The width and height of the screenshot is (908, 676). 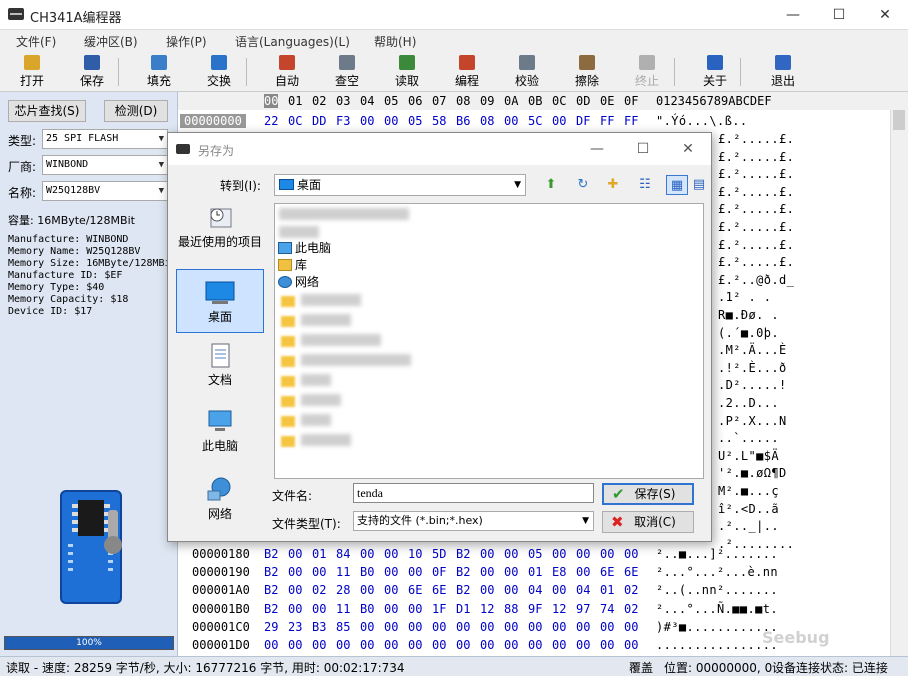 I want to click on place-network: 网络, so click(x=220, y=503).